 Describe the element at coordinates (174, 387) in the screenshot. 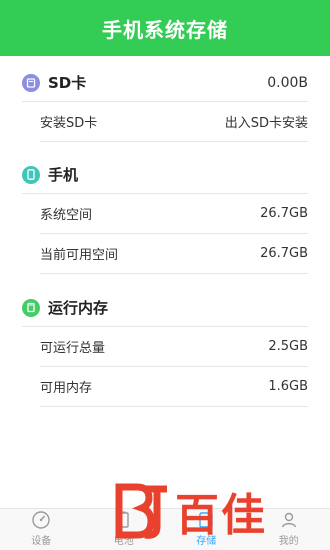

I see `available-memory-row: 可用内存 1.6GB` at that location.